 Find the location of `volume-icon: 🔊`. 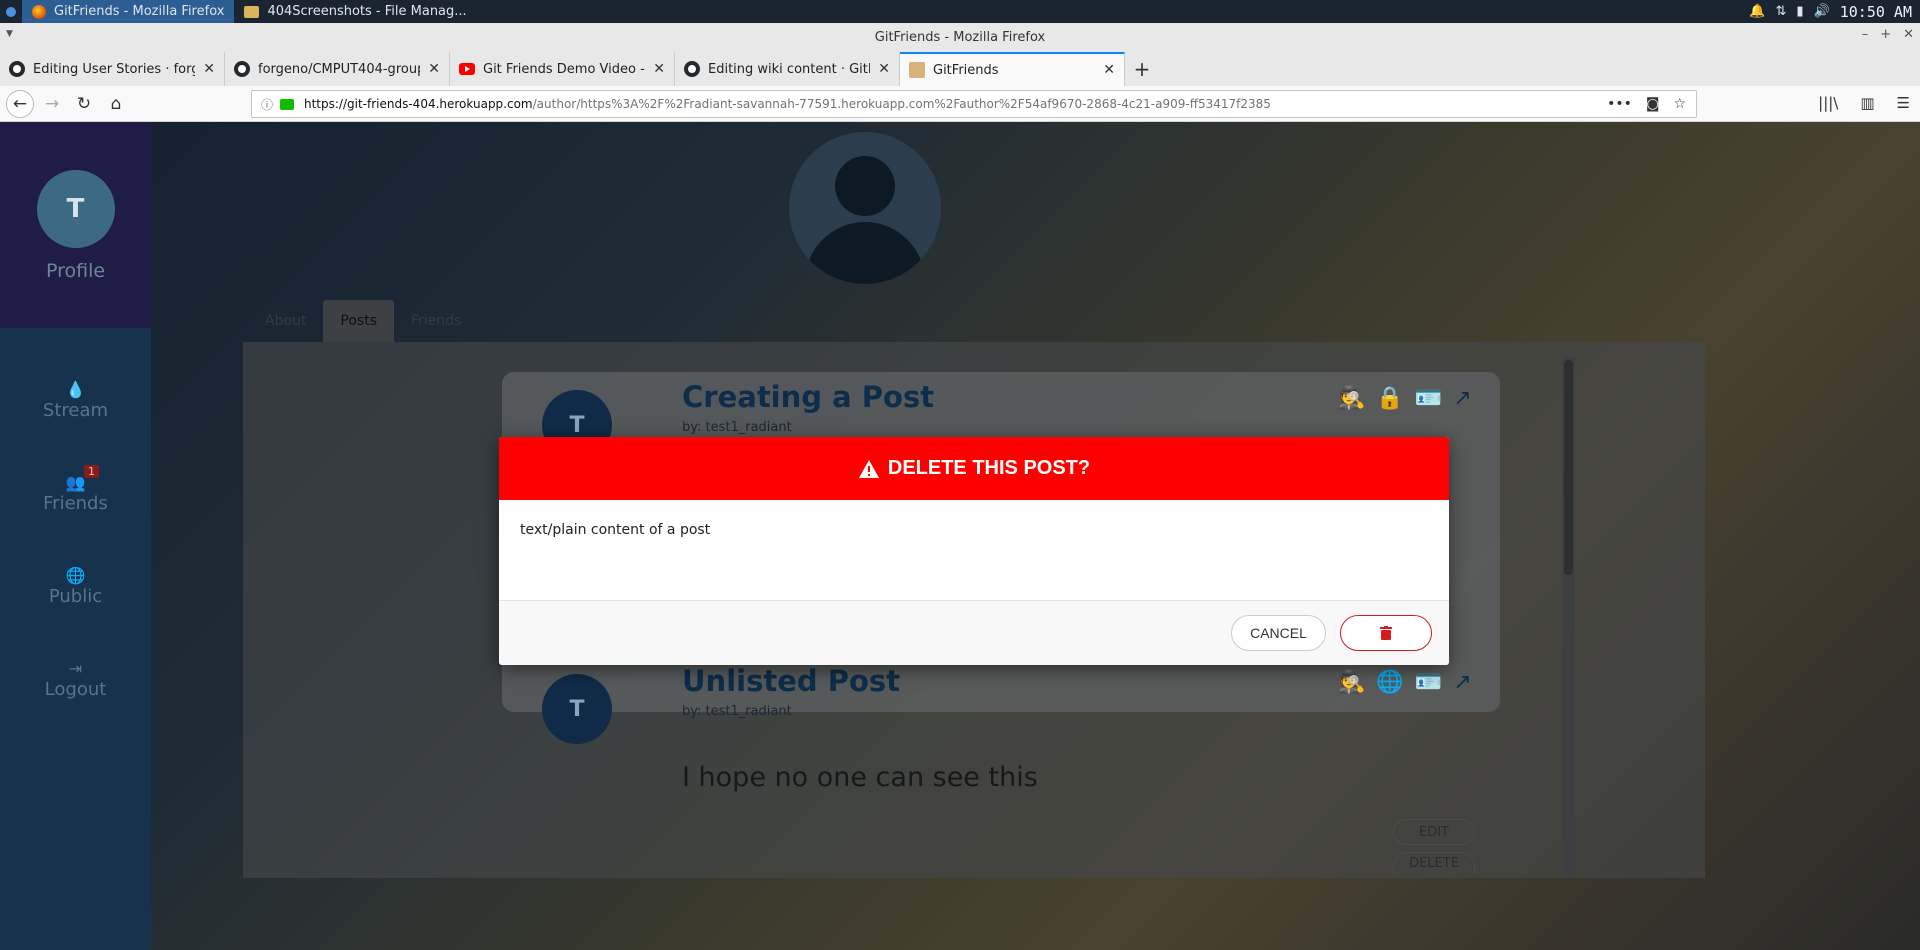

volume-icon: 🔊 is located at coordinates (1822, 11).